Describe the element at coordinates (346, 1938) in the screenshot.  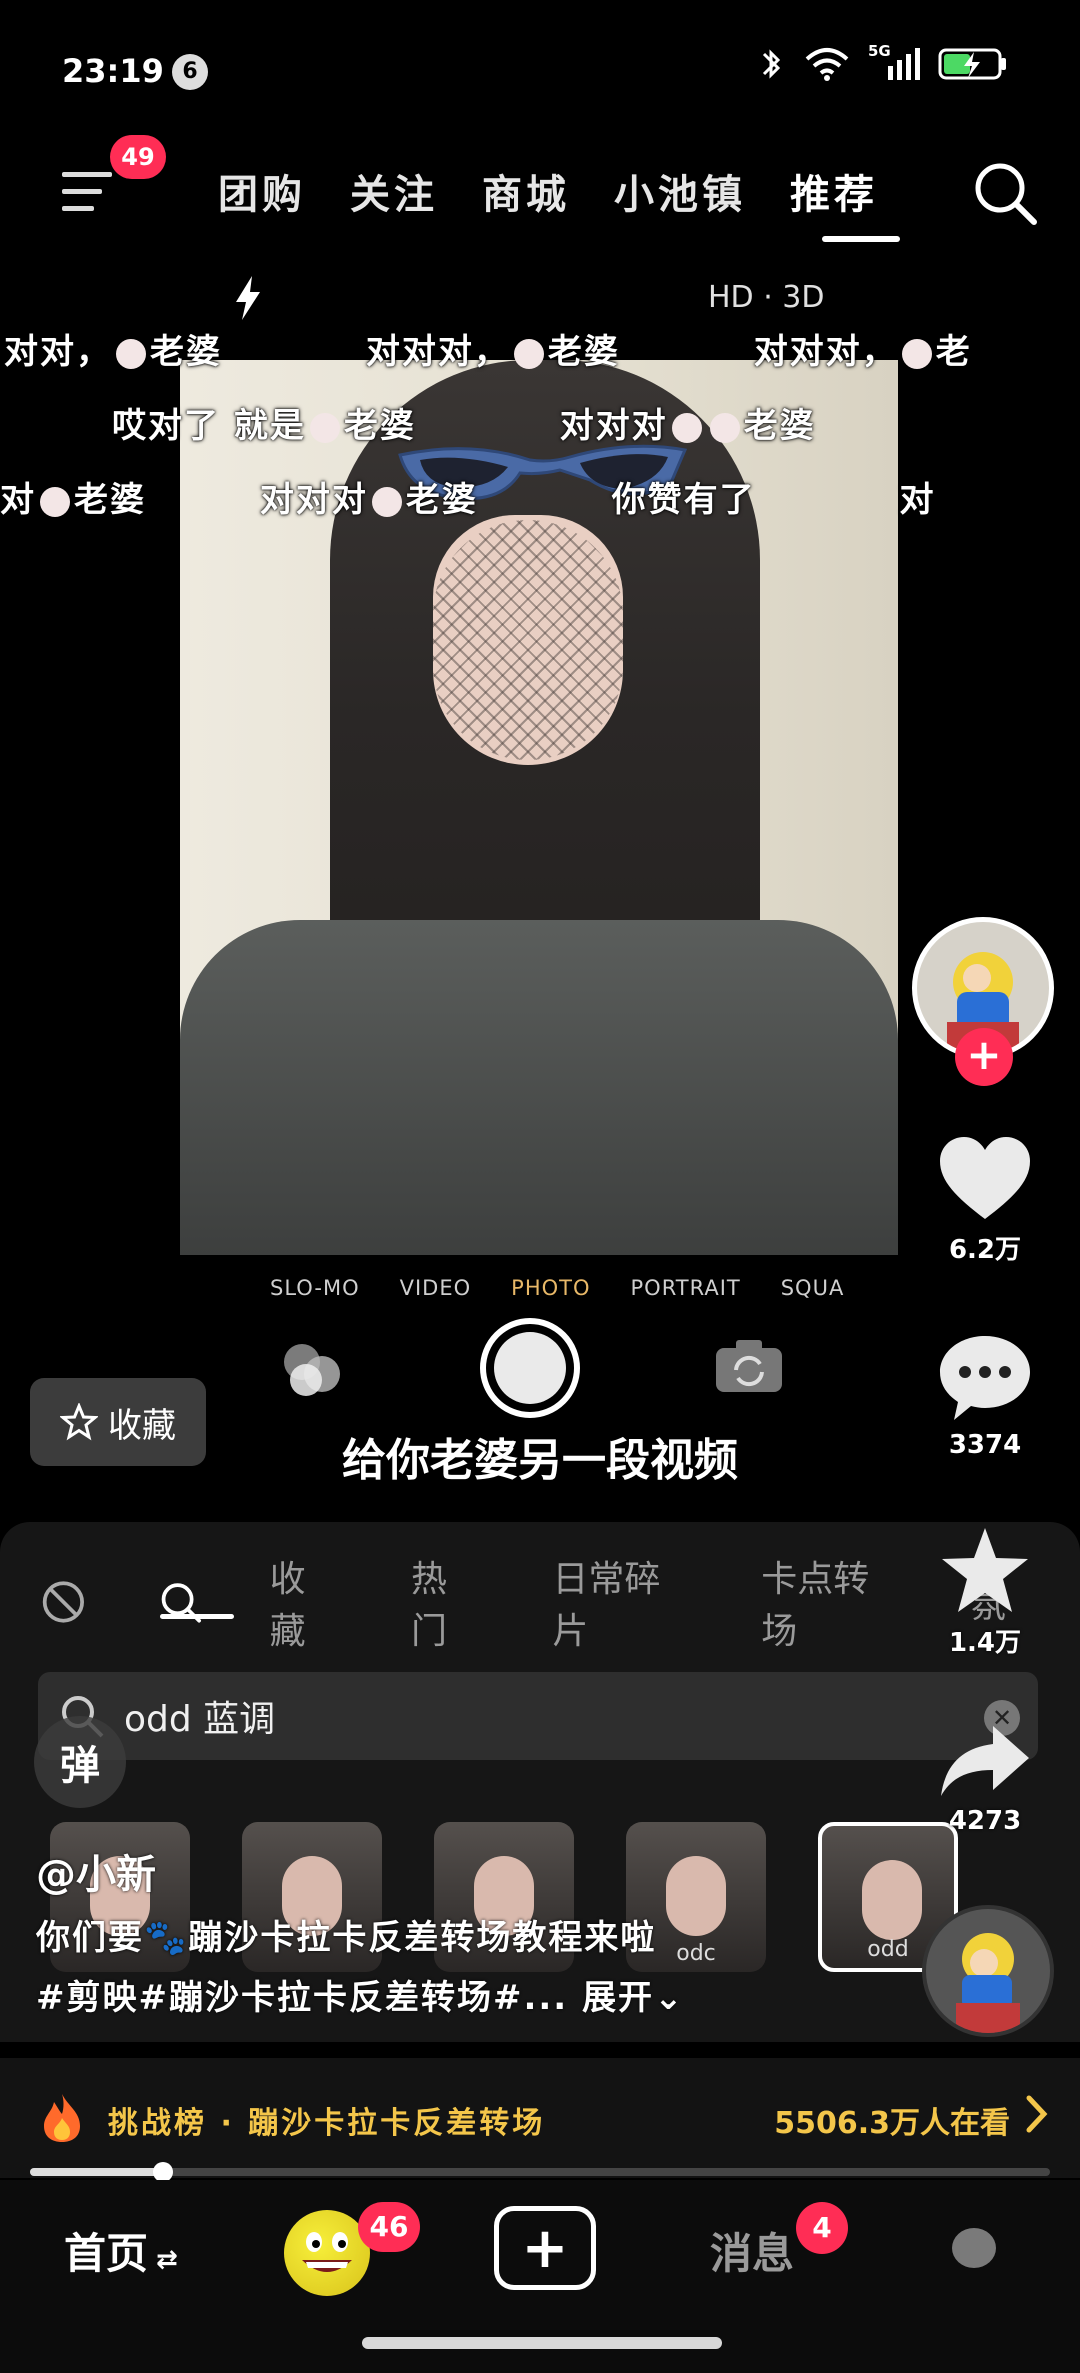
I see `description-line: 你们要🐾蹦沙卡拉卡反差转场教程来啦` at that location.